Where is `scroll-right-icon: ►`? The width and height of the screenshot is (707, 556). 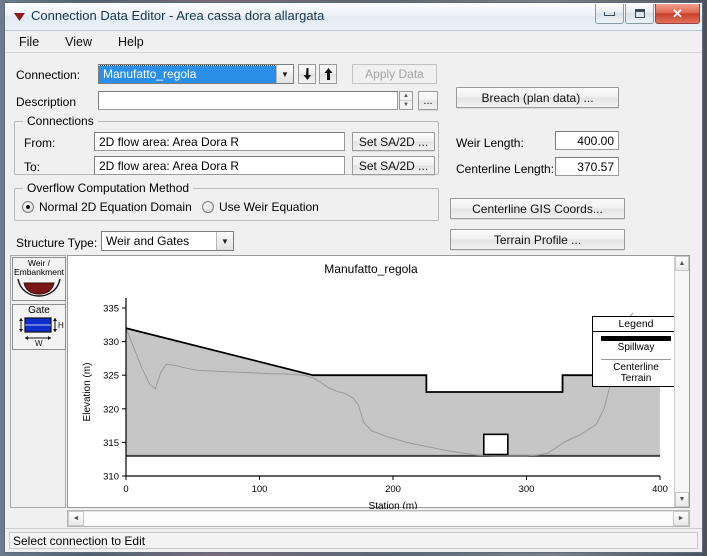
scroll-right-icon: ► is located at coordinates (681, 518).